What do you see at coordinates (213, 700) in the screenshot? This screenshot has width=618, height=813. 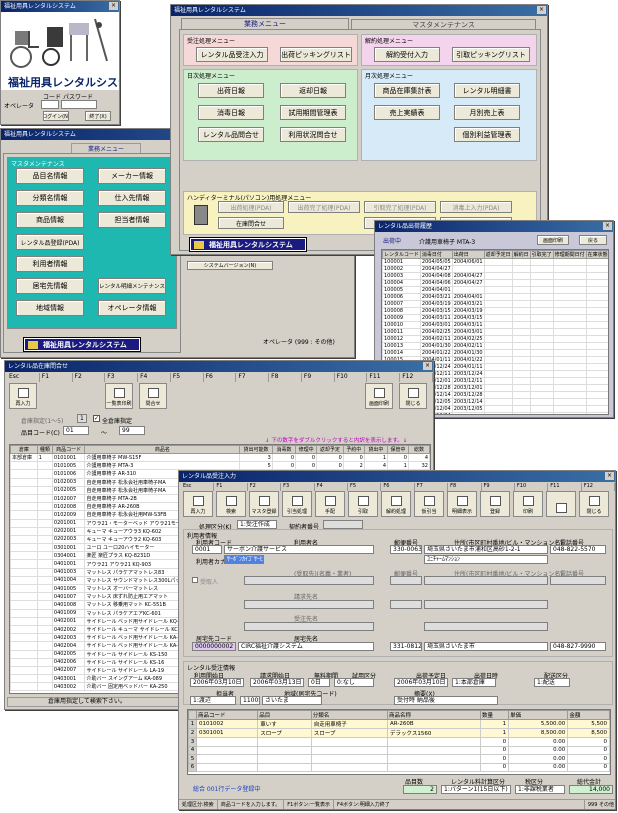 I see `staff-field: 1:渡辺` at bounding box center [213, 700].